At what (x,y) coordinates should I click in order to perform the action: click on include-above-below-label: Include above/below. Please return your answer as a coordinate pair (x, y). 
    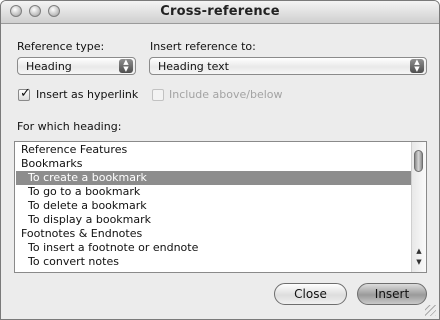
    Looking at the image, I should click on (226, 94).